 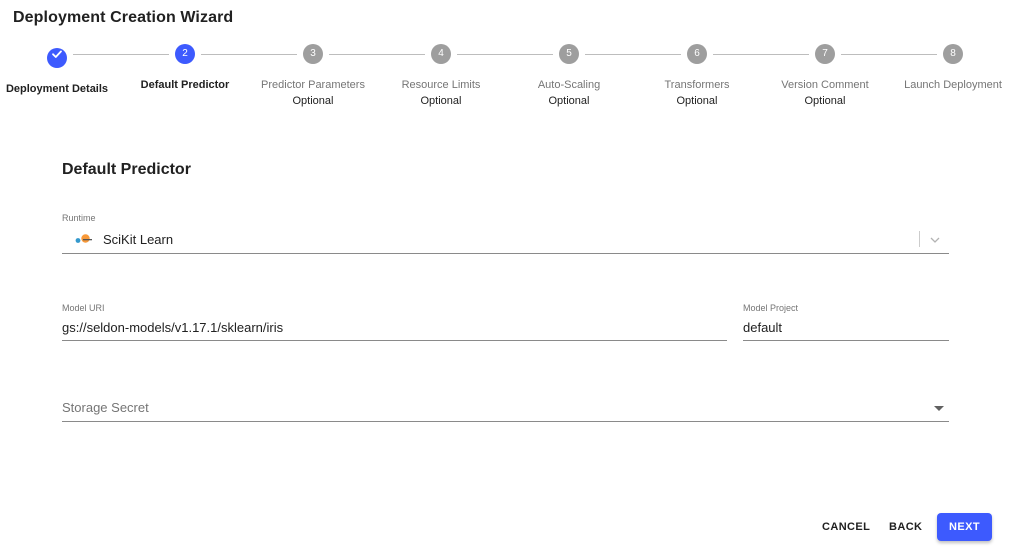 What do you see at coordinates (825, 85) in the screenshot?
I see `step-label: Version Comment` at bounding box center [825, 85].